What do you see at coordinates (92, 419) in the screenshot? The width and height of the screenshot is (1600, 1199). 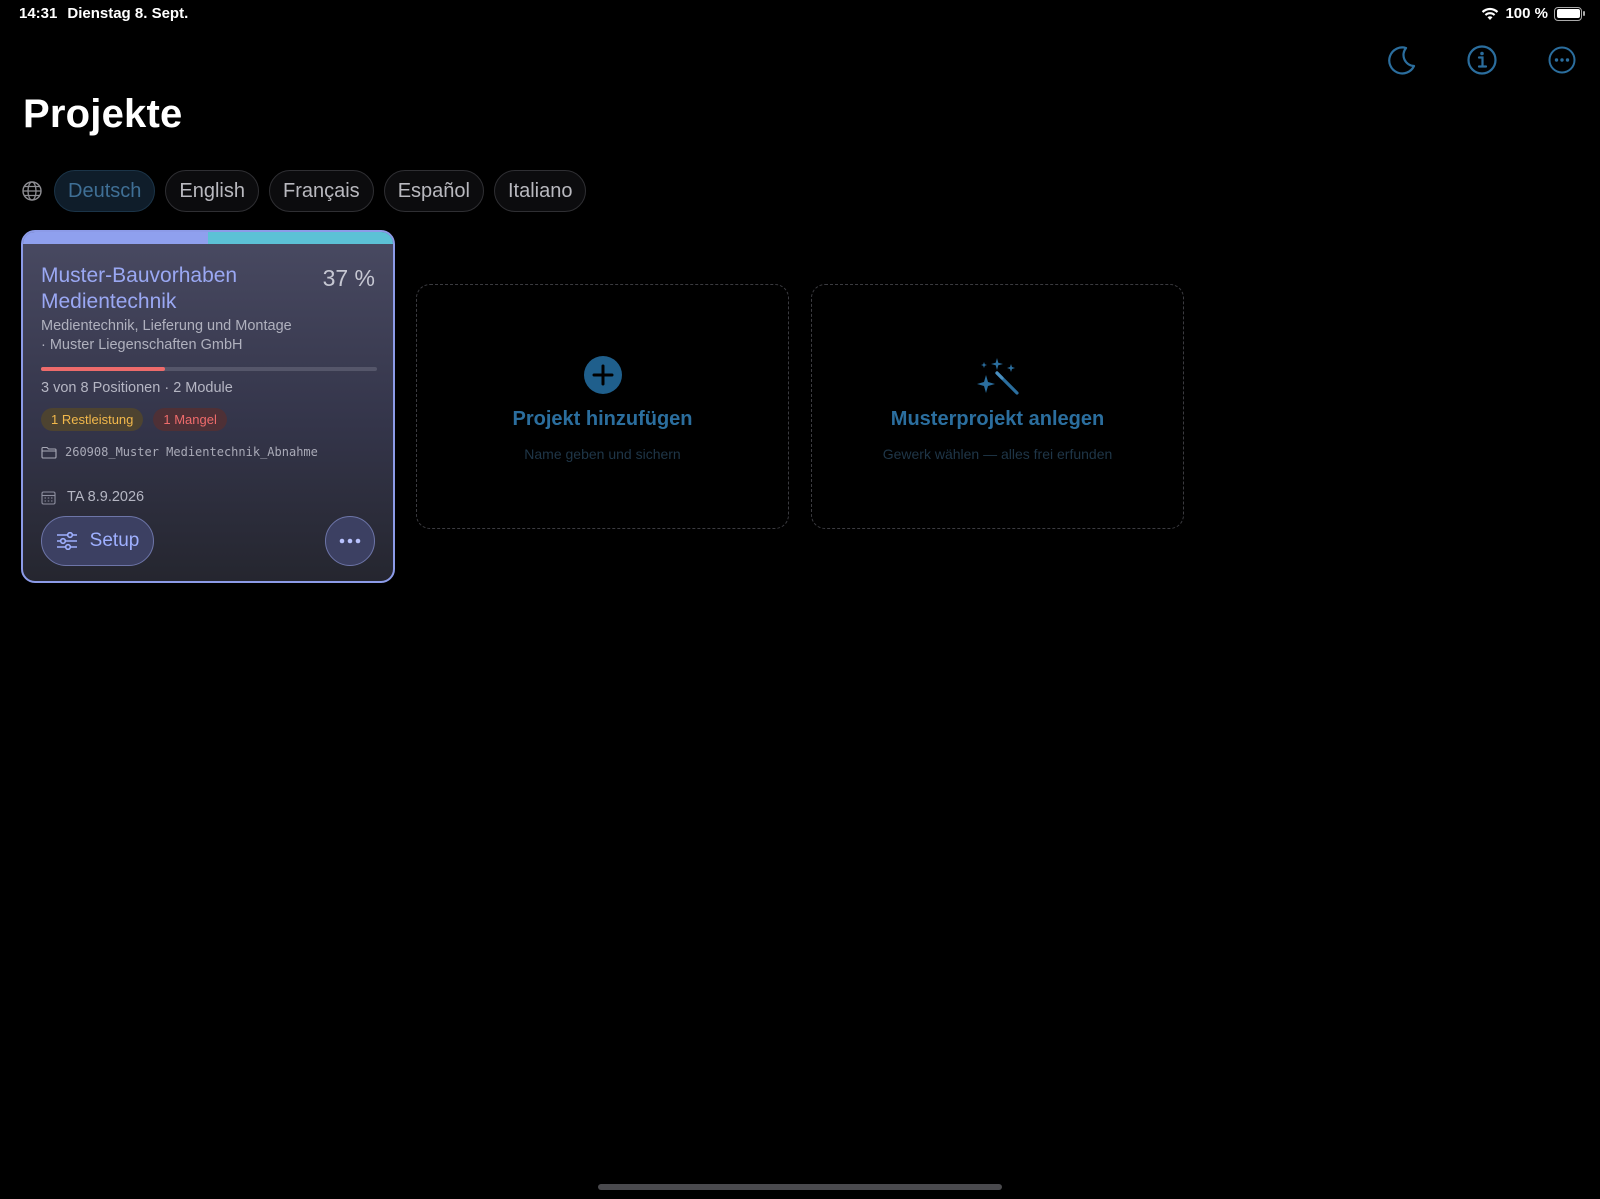 I see `badge-restleistung: 1 Restleistung` at bounding box center [92, 419].